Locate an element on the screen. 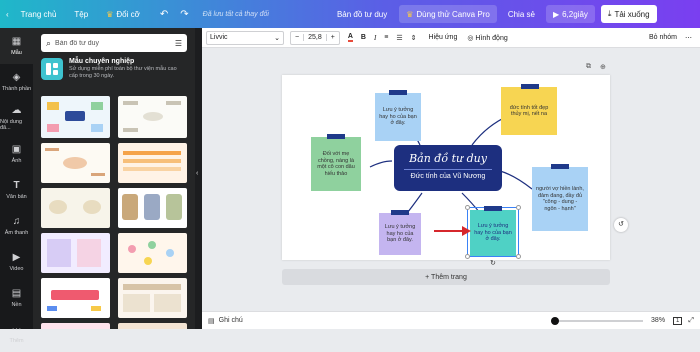  sidebar-item-more: ⋯ Thêm is located at coordinates (16, 334).